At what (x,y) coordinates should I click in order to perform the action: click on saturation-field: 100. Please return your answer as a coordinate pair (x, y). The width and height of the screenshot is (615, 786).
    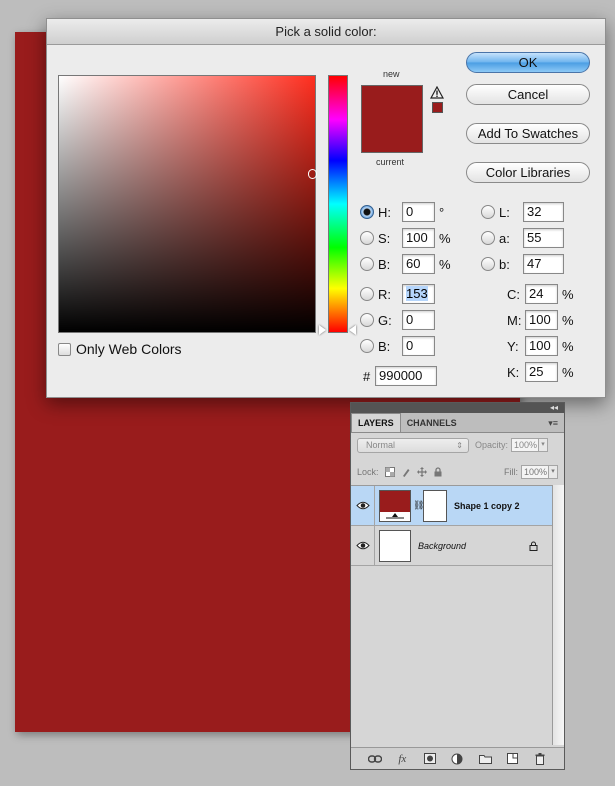
    Looking at the image, I should click on (418, 238).